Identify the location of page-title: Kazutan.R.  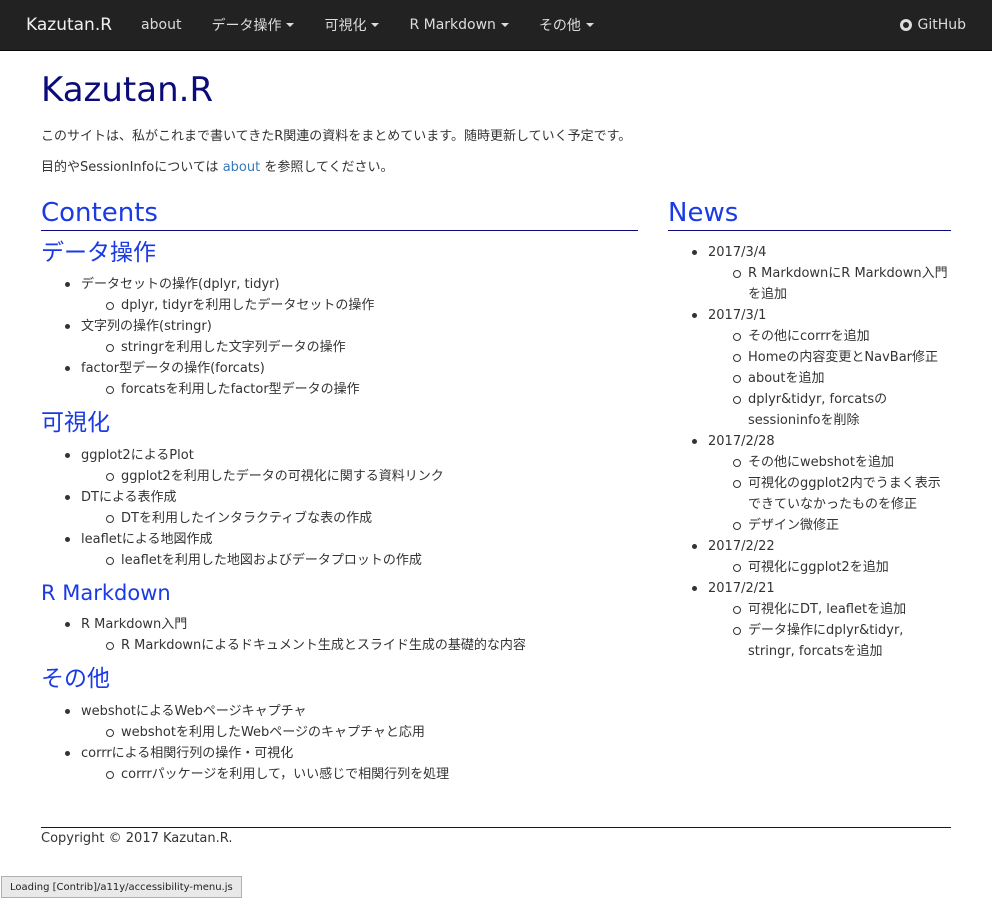
(127, 90).